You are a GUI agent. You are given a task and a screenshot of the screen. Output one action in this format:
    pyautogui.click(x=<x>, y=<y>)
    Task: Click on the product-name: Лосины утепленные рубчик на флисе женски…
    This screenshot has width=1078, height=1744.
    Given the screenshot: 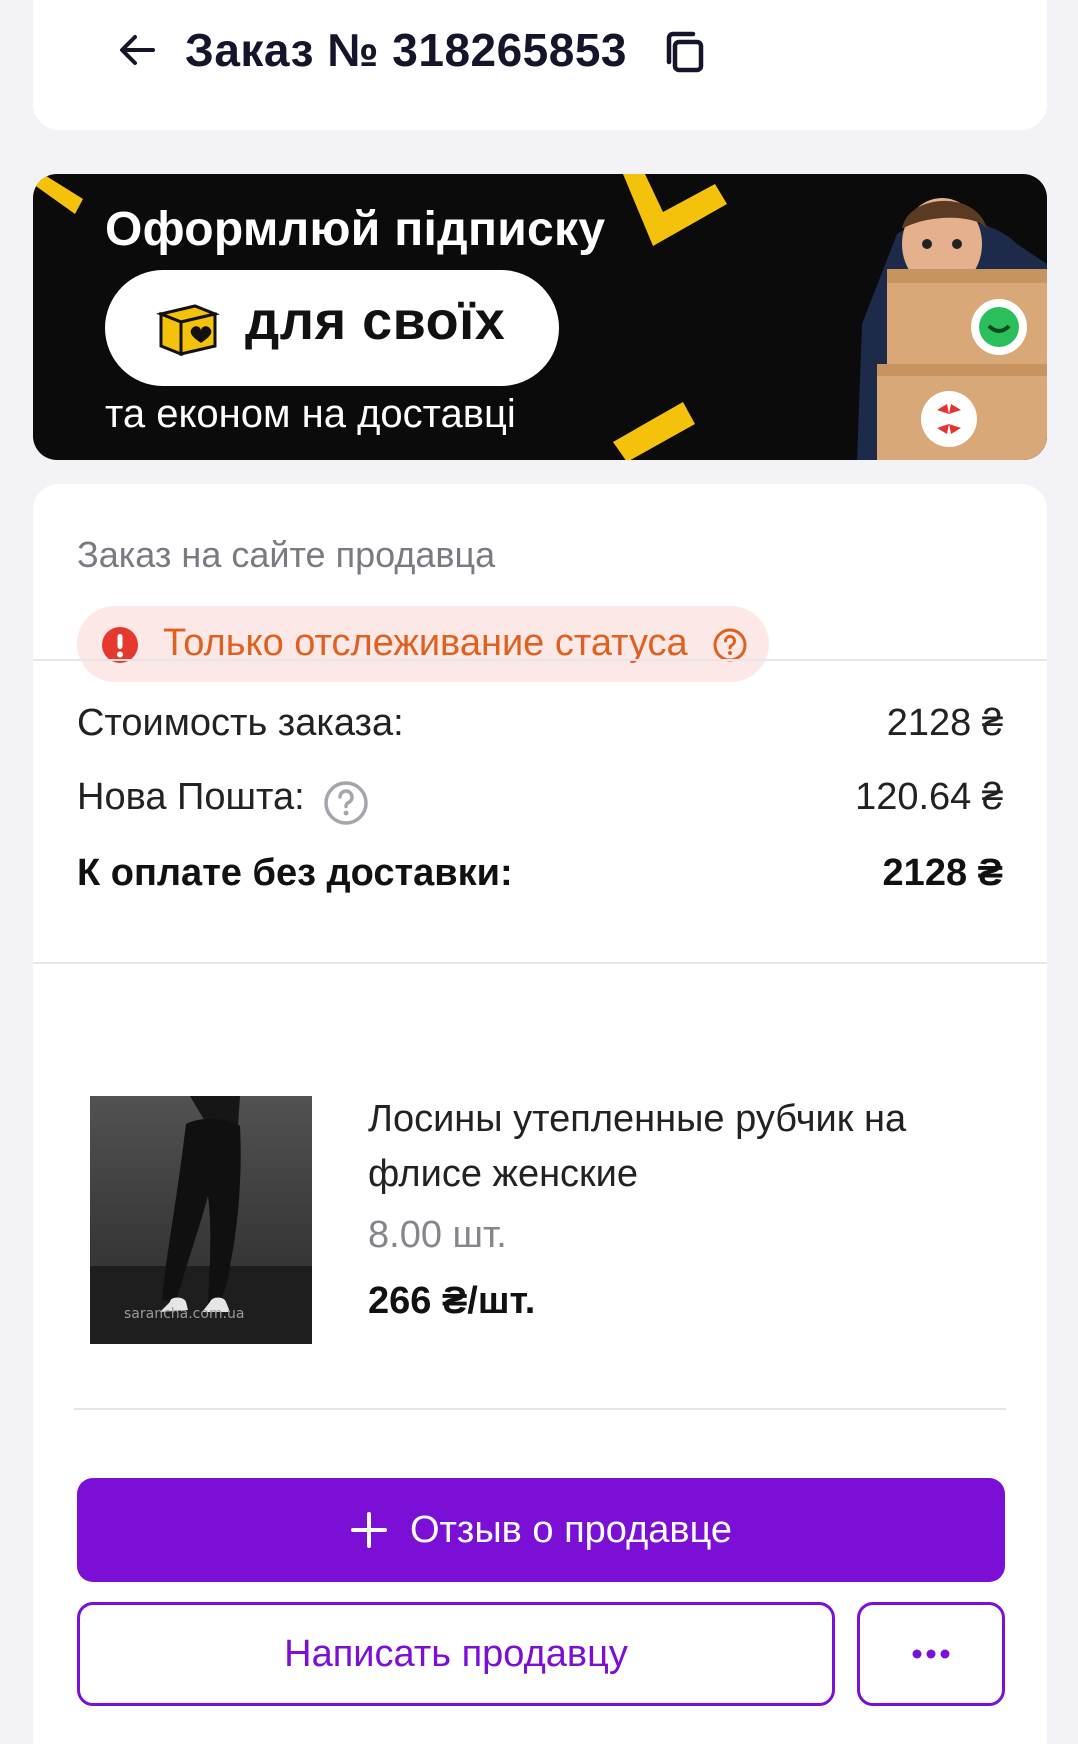 What is the action you would take?
    pyautogui.click(x=668, y=1147)
    